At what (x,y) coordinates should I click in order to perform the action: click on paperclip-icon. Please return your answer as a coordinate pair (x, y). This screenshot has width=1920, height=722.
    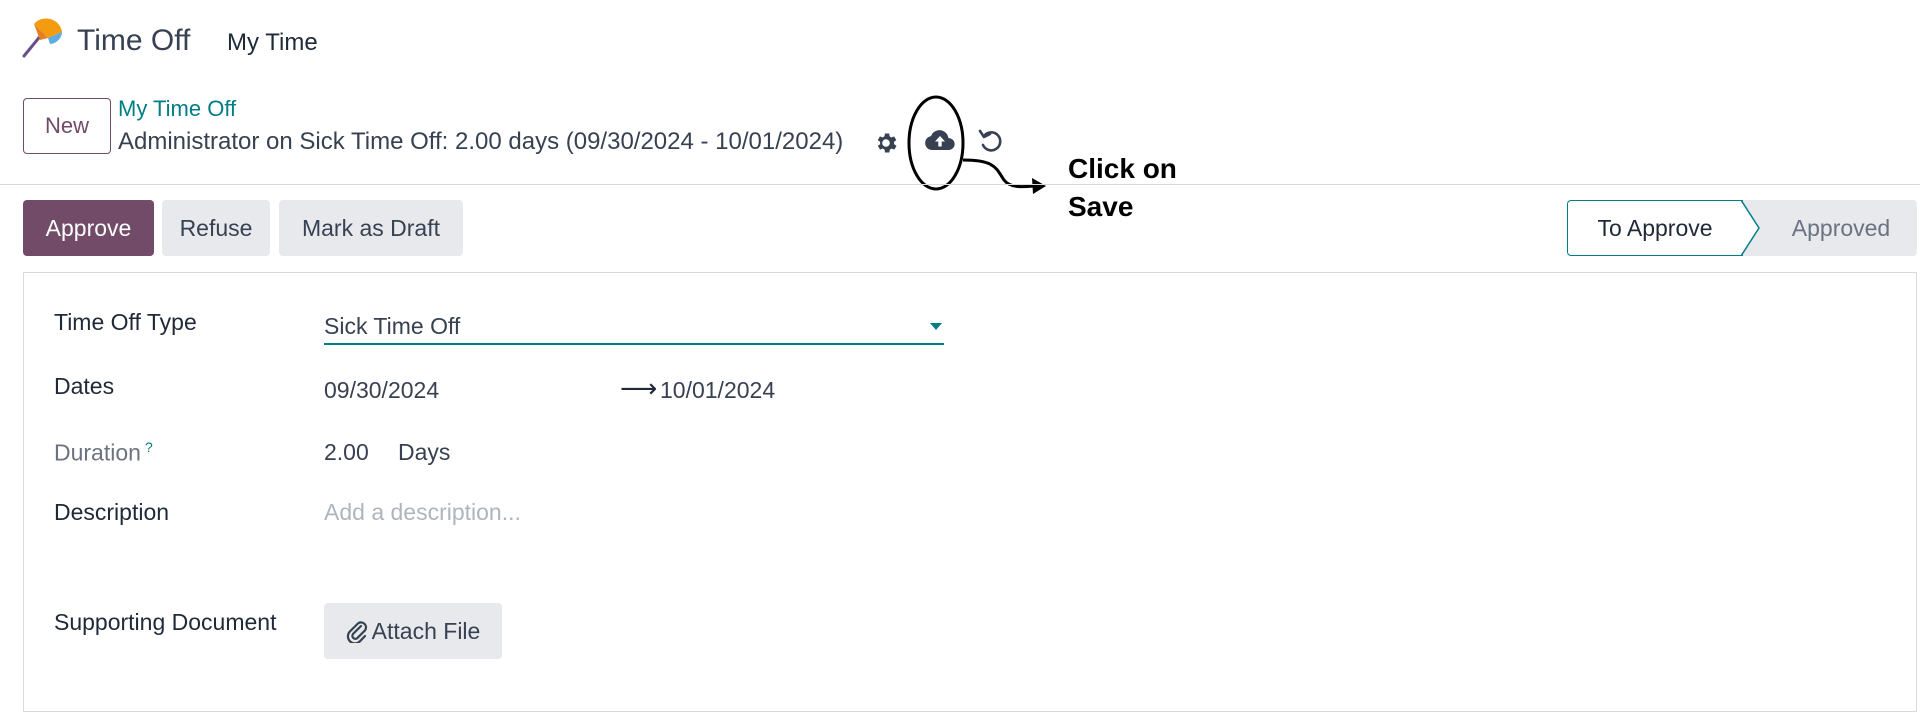
    Looking at the image, I should click on (356, 632).